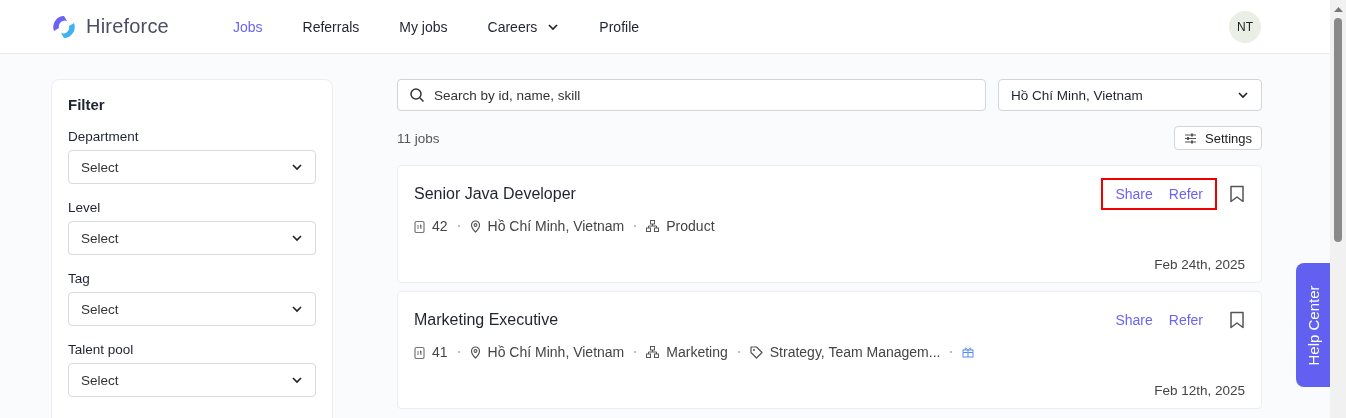  What do you see at coordinates (101, 349) in the screenshot?
I see `filter-label: Talent pool` at bounding box center [101, 349].